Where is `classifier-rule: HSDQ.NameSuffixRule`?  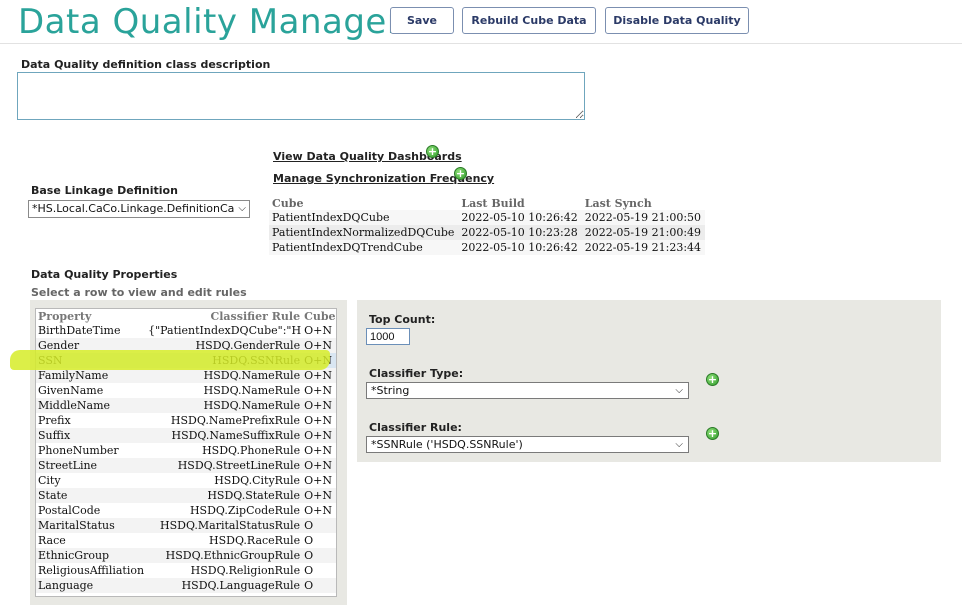
classifier-rule: HSDQ.NameSuffixRule is located at coordinates (224, 435).